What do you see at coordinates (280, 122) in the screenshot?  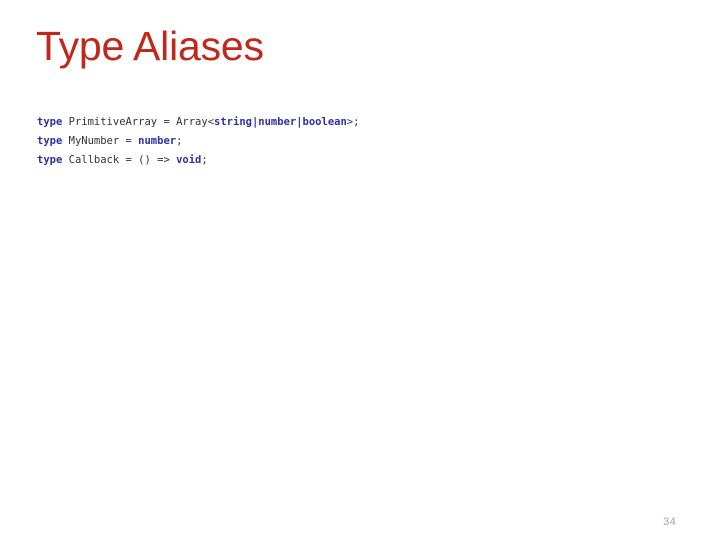 I see `code-token-type: string|number|boolean` at bounding box center [280, 122].